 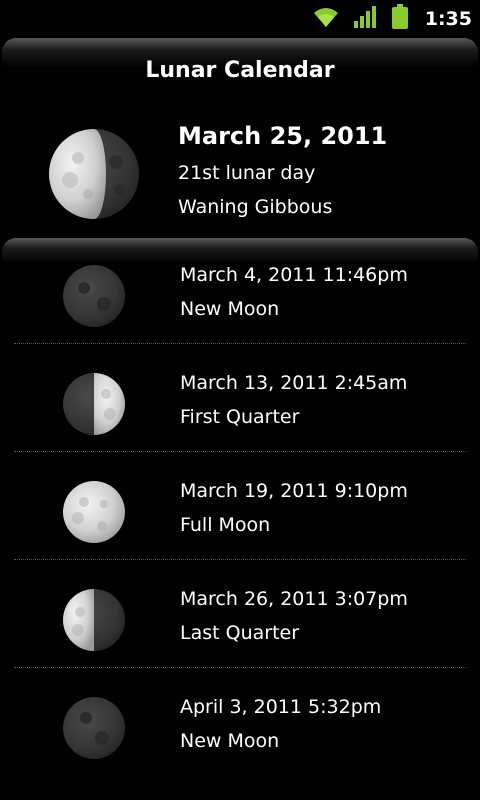 I want to click on signal-icon, so click(x=366, y=19).